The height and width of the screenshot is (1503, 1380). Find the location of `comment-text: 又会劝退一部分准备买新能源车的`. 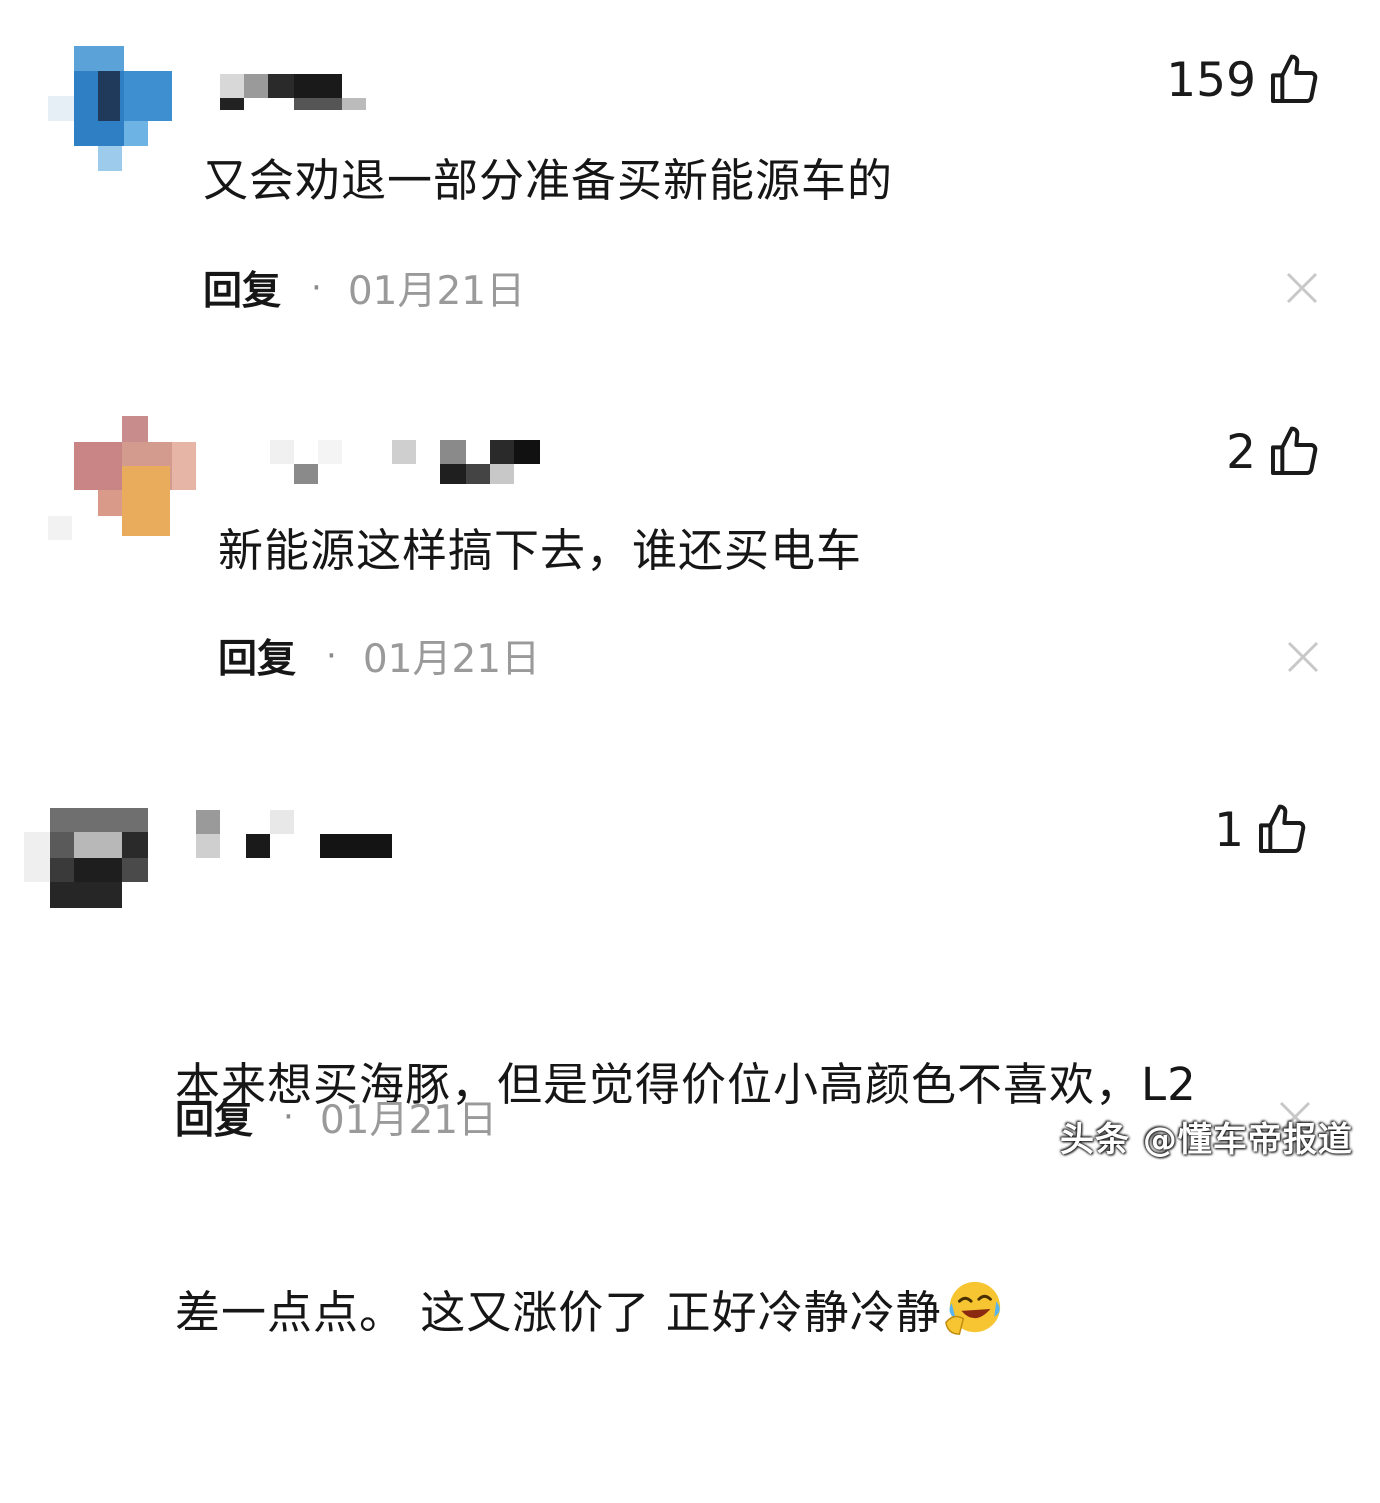

comment-text: 又会劝退一部分准备买新能源车的 is located at coordinates (548, 180).